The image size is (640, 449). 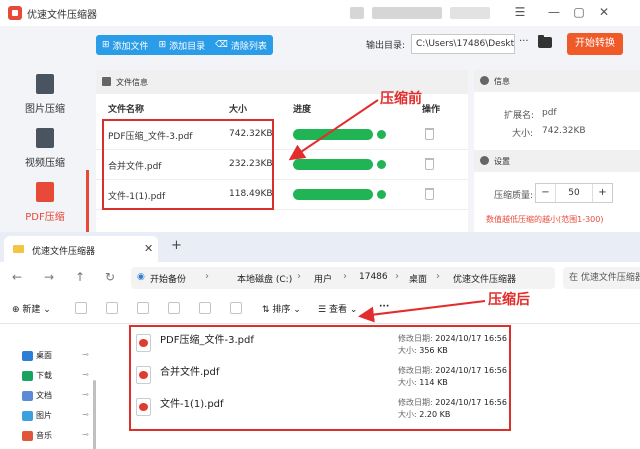 What do you see at coordinates (470, 13) in the screenshot?
I see `blurred-info` at bounding box center [470, 13].